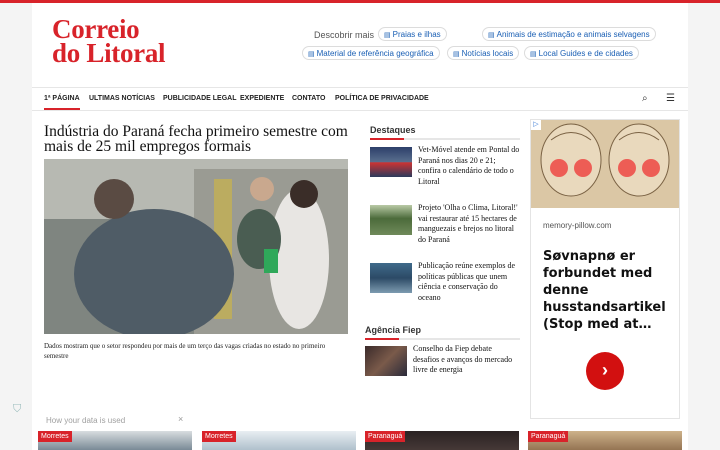 This screenshot has height=450, width=720. I want to click on destaques-rule, so click(445, 139).